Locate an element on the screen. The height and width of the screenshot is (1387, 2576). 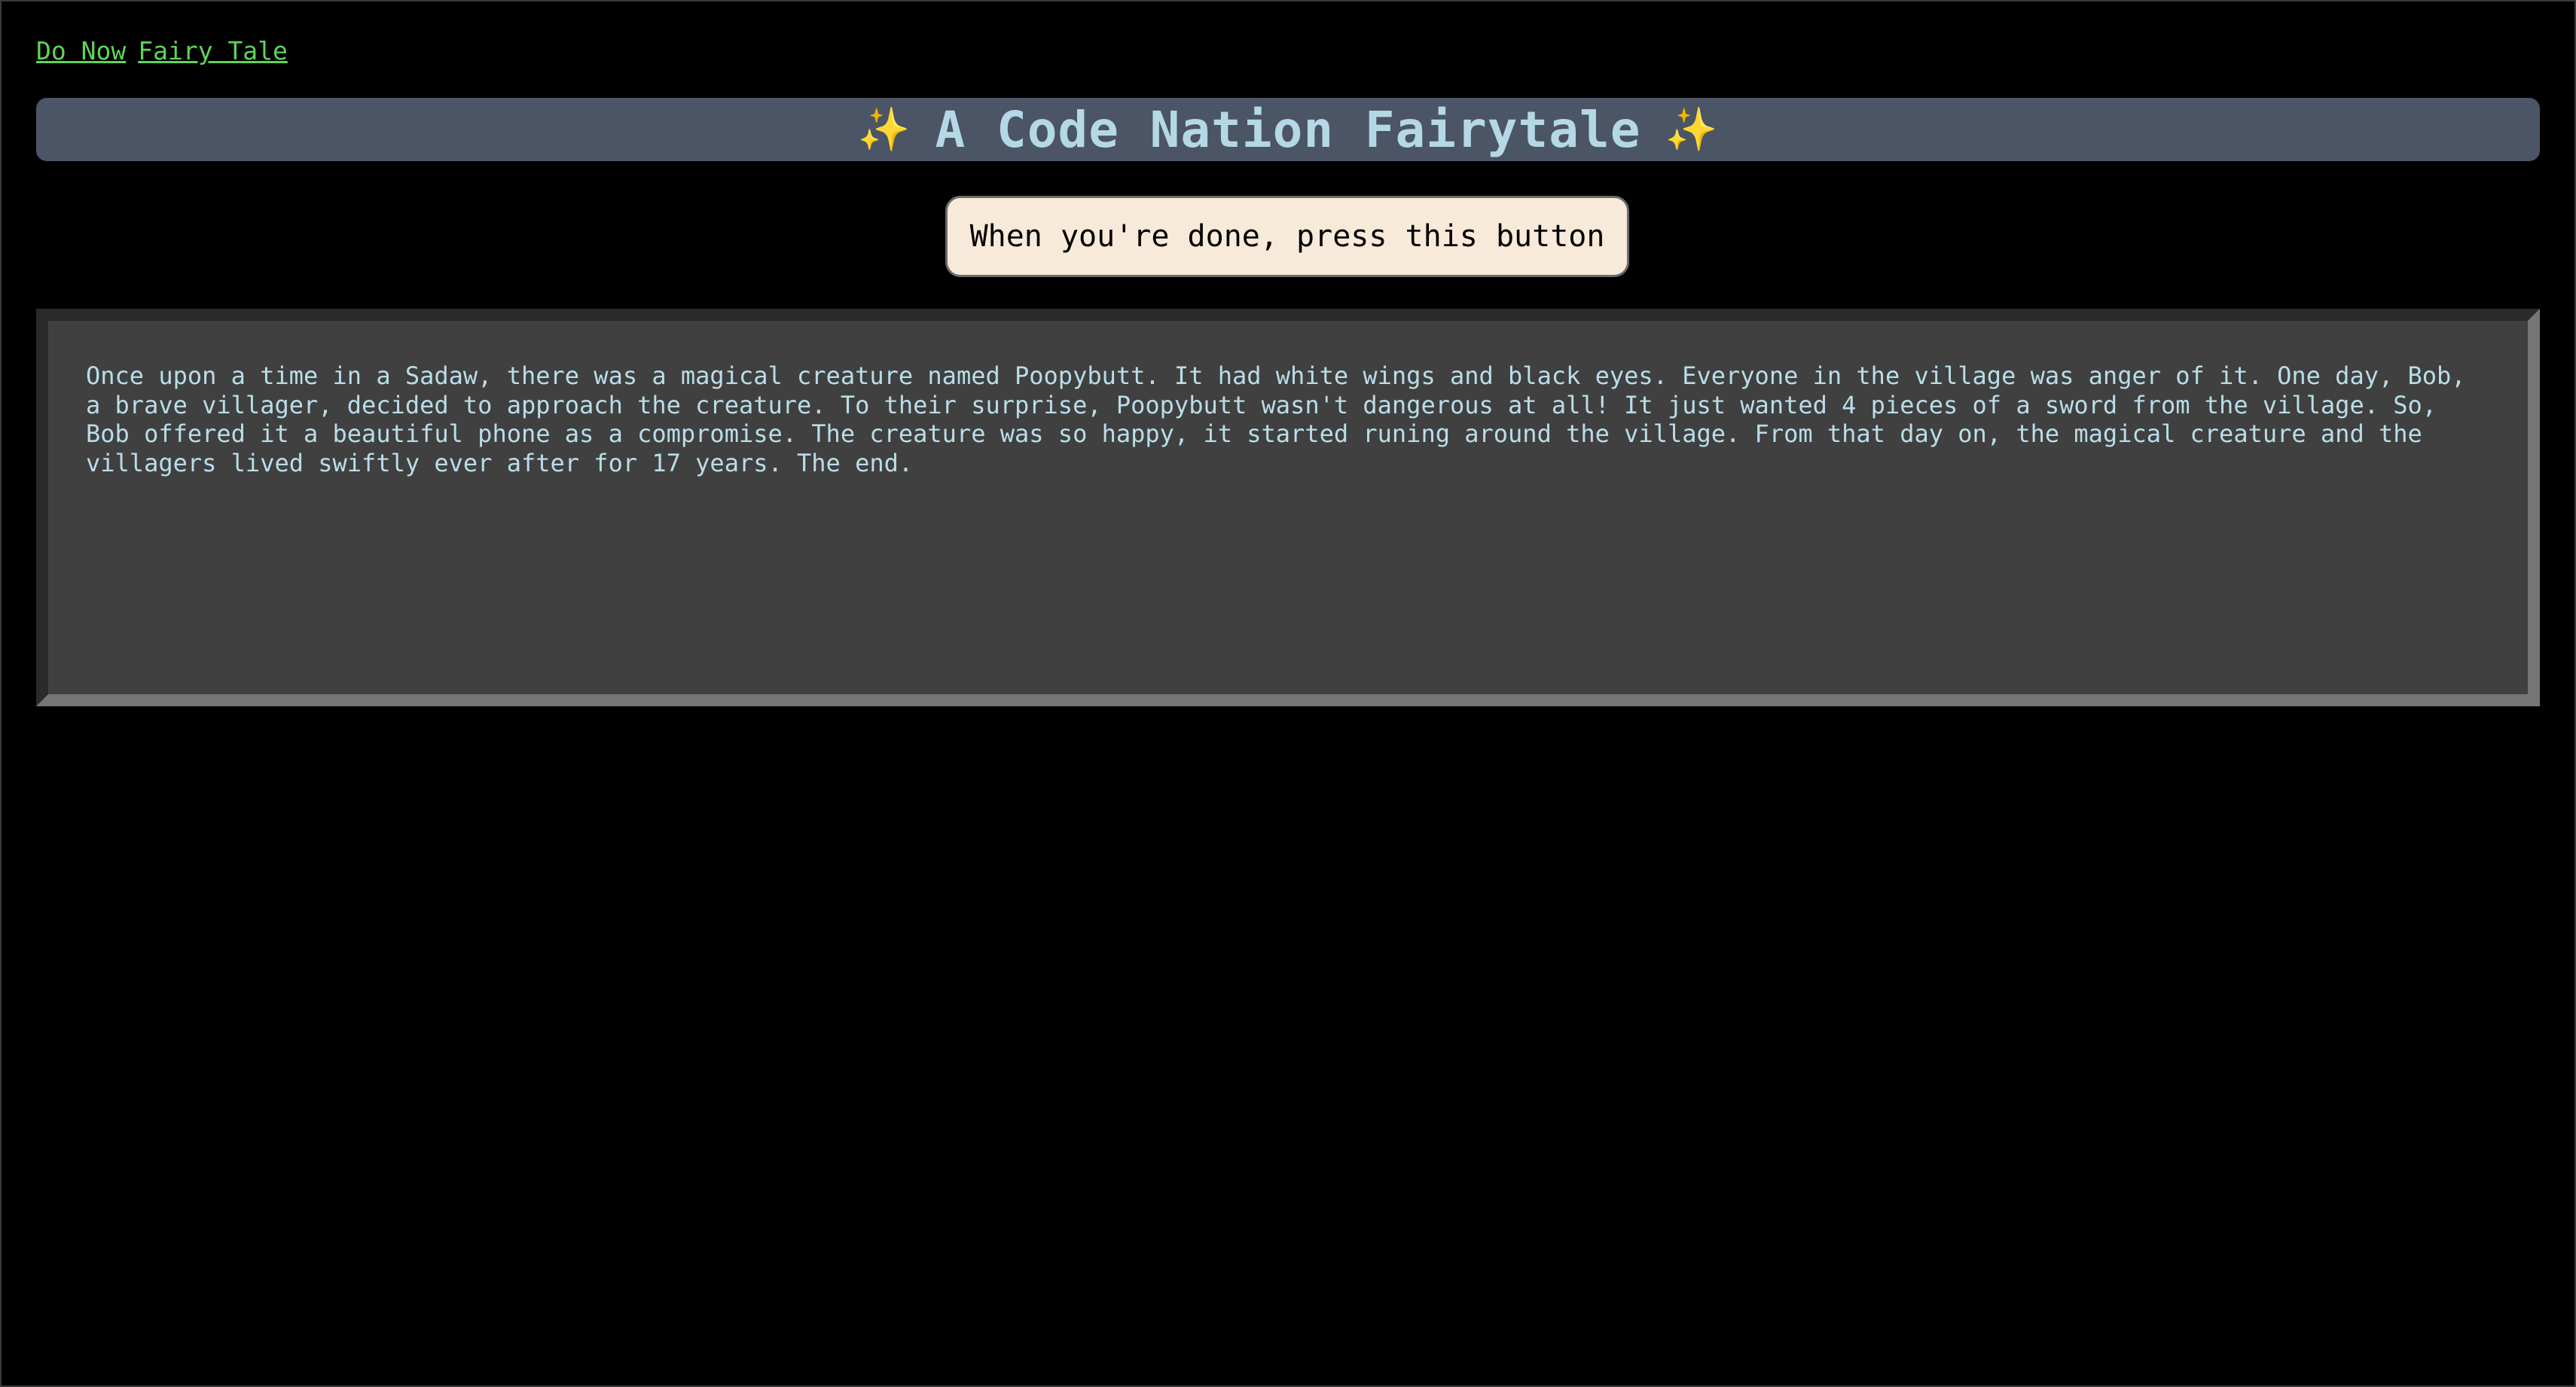
nav-link-fairy-tale: Fairy Tale is located at coordinates (213, 51).